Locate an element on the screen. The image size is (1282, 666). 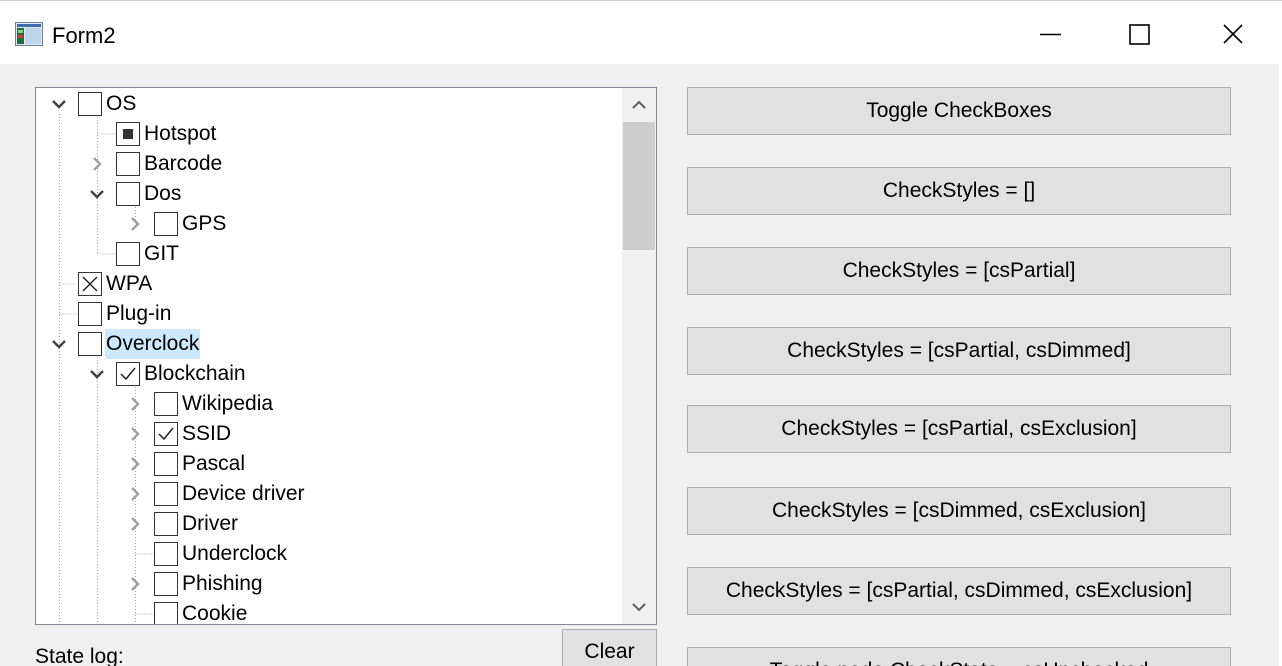
tree-node-label: SSID is located at coordinates (206, 434).